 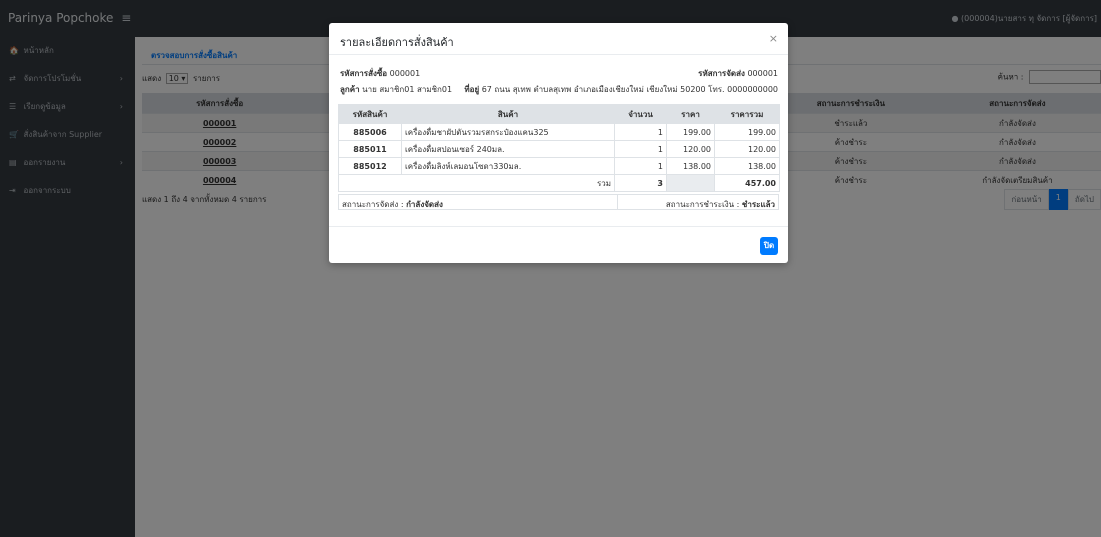 I want to click on divider, so click(x=617, y=202).